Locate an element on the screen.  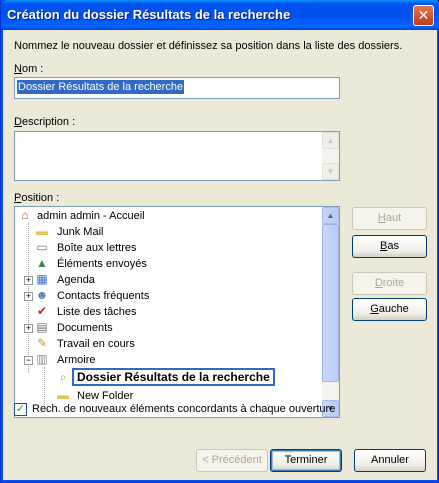
description-textarea: ▲ ▼ is located at coordinates (177, 156).